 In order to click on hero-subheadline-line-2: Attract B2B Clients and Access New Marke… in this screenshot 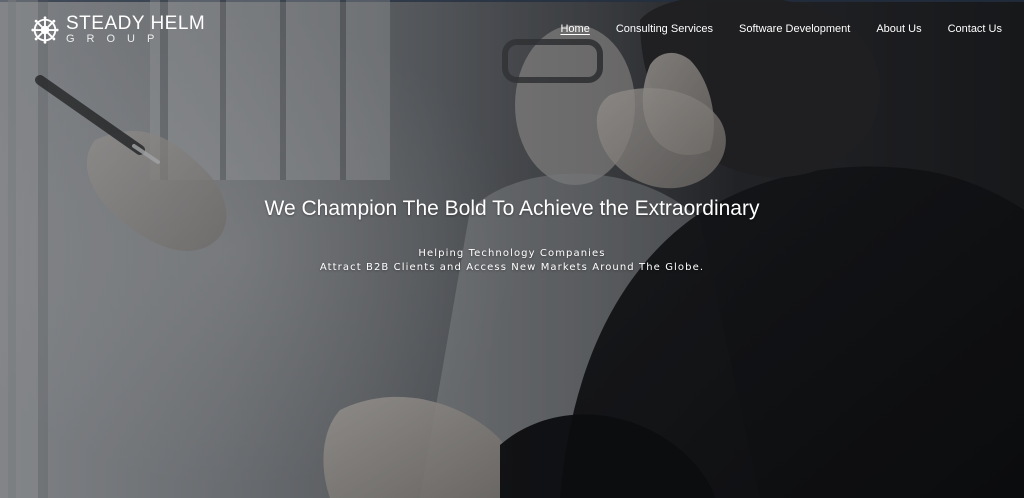, I will do `click(512, 267)`.